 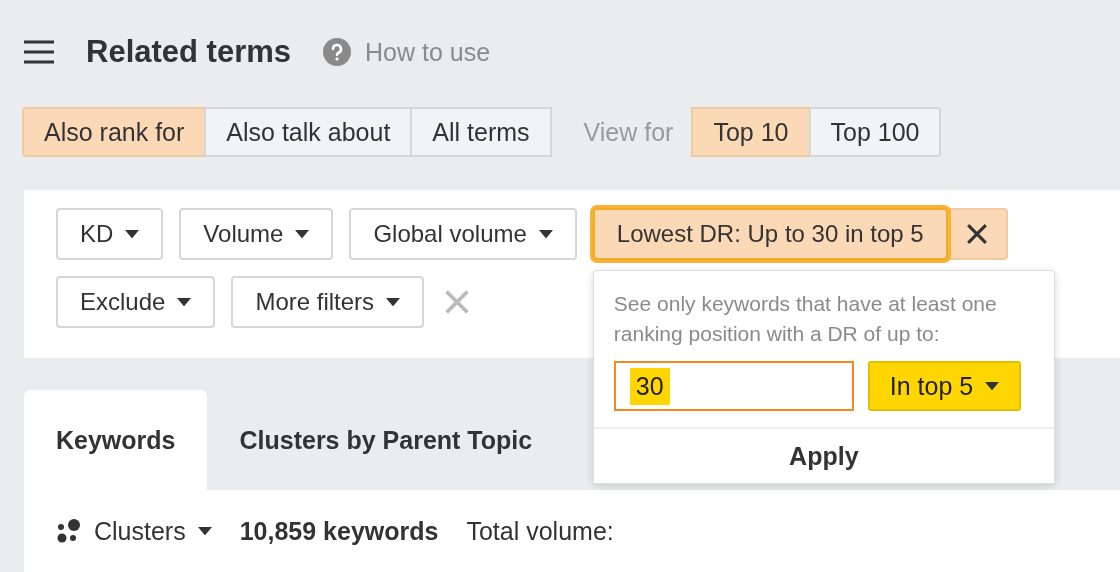 I want to click on result-tab: Clusters by Parent Topic, so click(x=386, y=440).